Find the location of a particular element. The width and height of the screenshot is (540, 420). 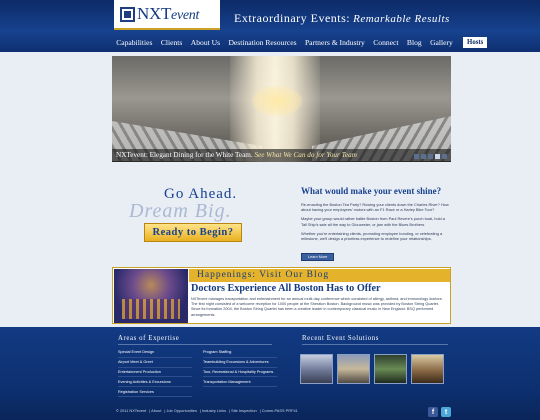

expertise-link: Program Staffing is located at coordinates (240, 353).